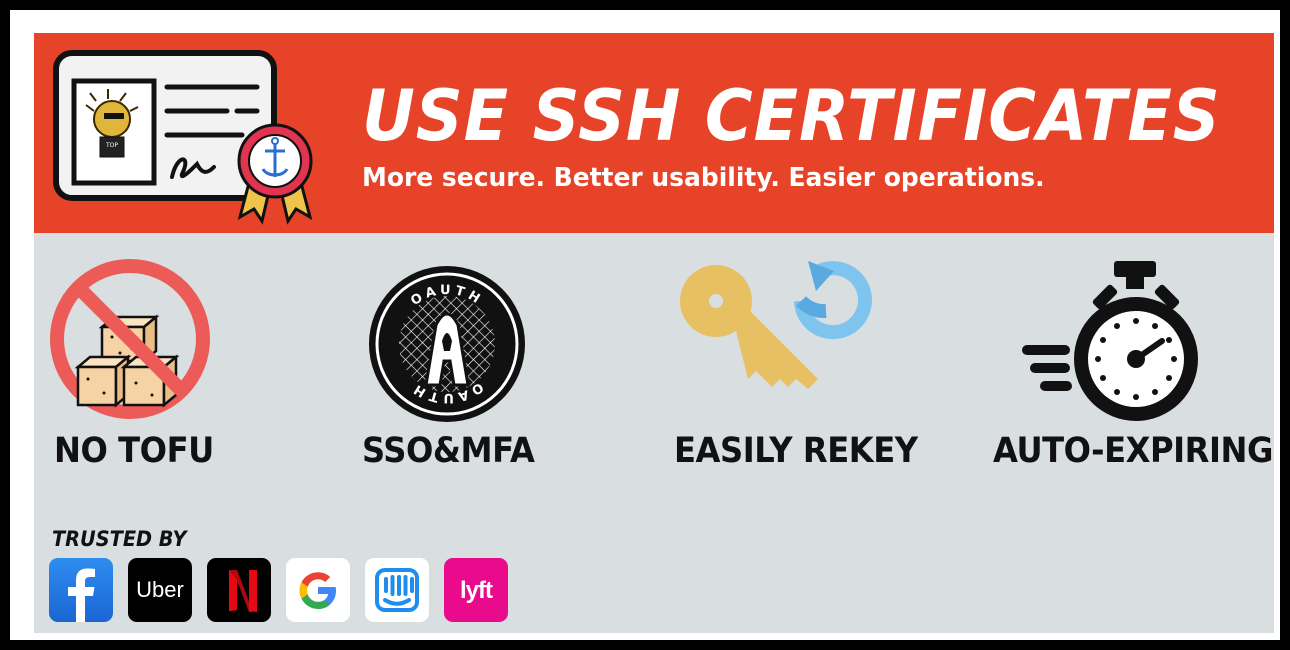 This screenshot has width=1290, height=650. What do you see at coordinates (119, 539) in the screenshot?
I see `trusted-by-heading: TRUSTED BY` at bounding box center [119, 539].